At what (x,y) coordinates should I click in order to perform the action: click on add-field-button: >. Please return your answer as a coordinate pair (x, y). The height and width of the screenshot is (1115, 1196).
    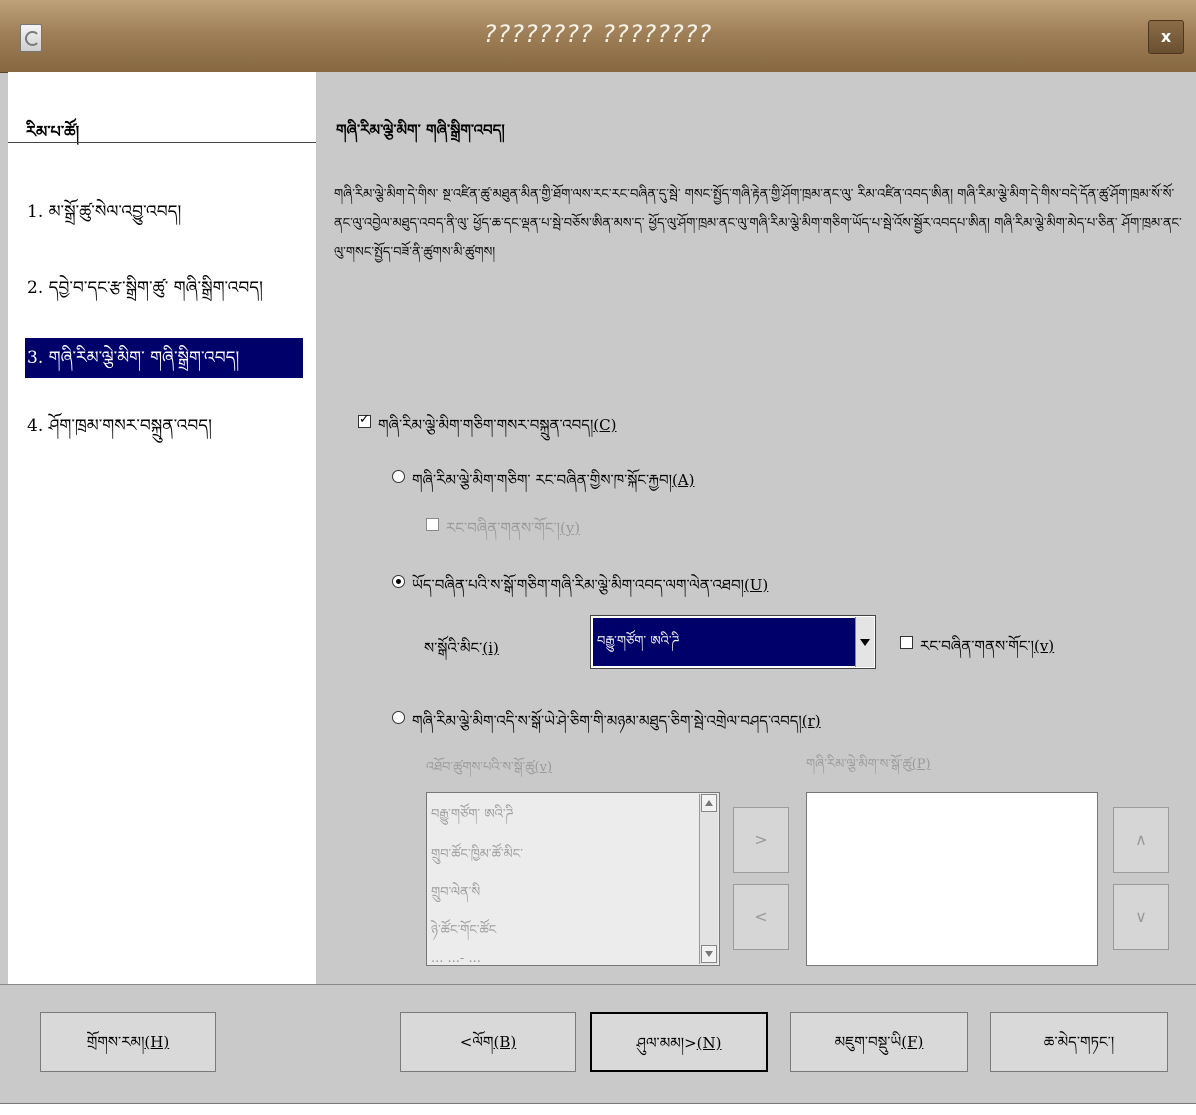
    Looking at the image, I should click on (761, 840).